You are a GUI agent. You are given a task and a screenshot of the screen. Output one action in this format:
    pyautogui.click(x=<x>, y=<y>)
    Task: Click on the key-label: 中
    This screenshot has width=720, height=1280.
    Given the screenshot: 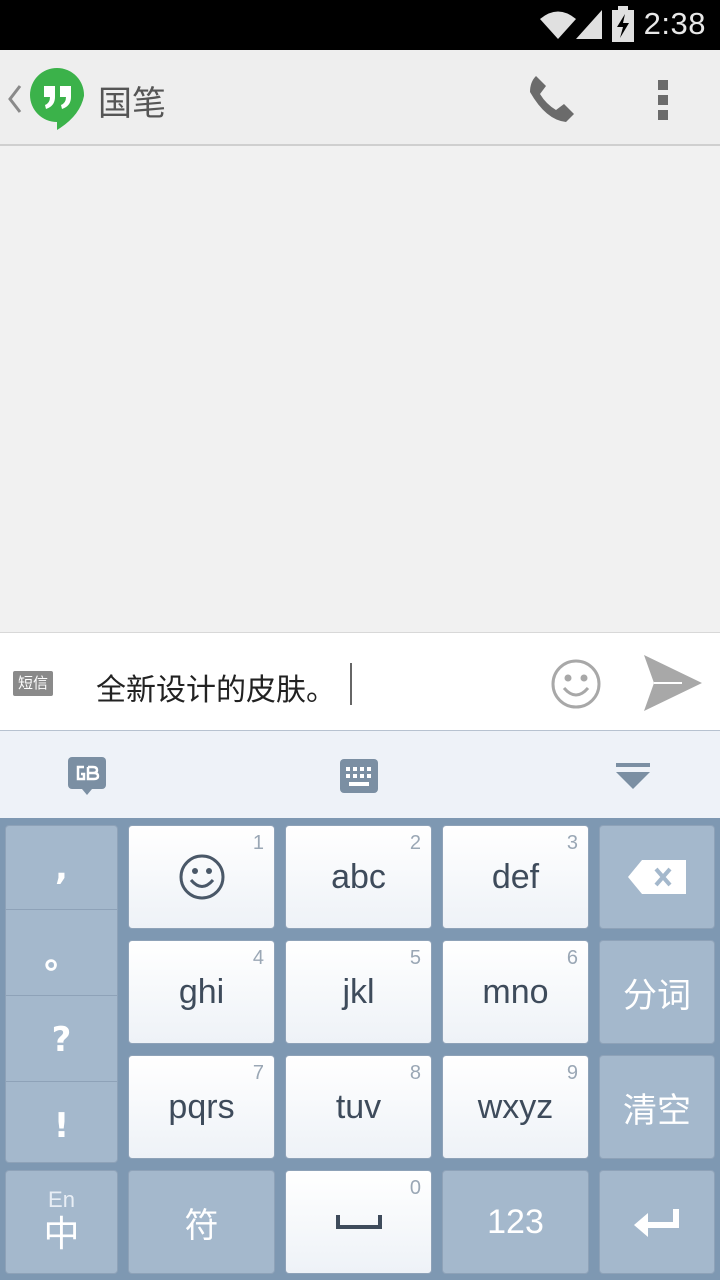 What is the action you would take?
    pyautogui.click(x=61, y=1234)
    